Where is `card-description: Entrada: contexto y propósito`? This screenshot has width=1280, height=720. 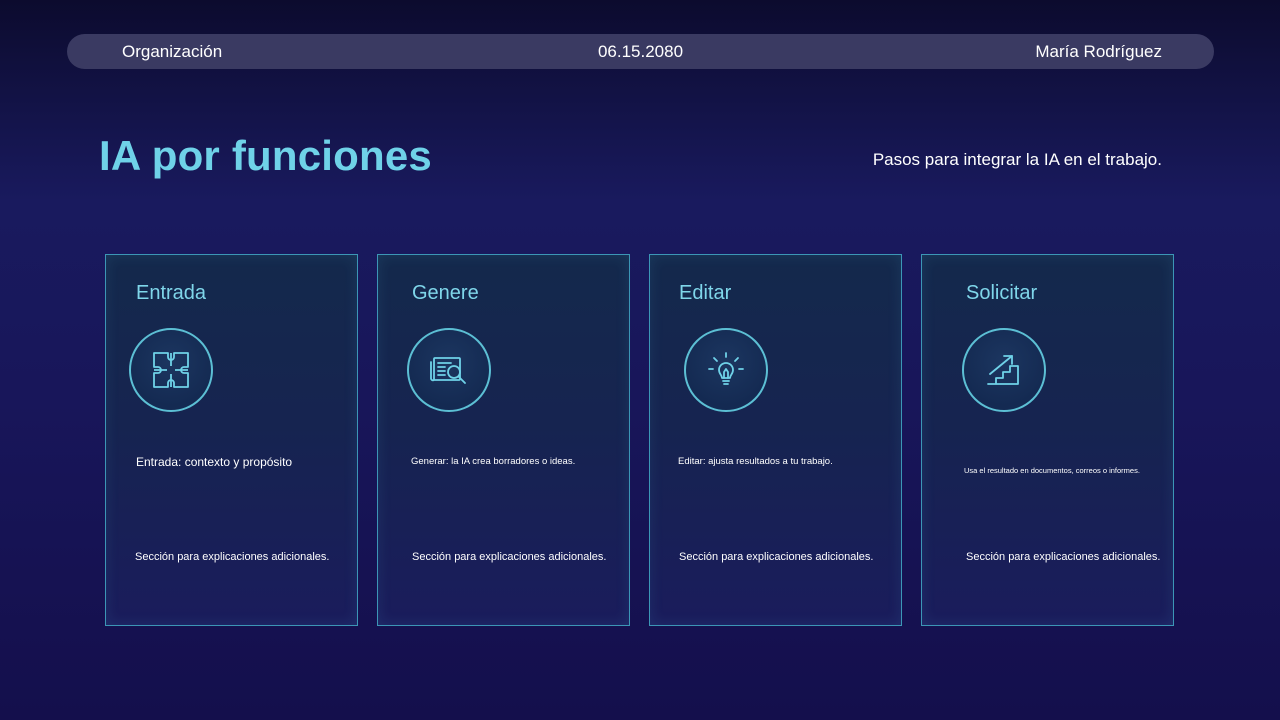 card-description: Entrada: contexto y propósito is located at coordinates (214, 462).